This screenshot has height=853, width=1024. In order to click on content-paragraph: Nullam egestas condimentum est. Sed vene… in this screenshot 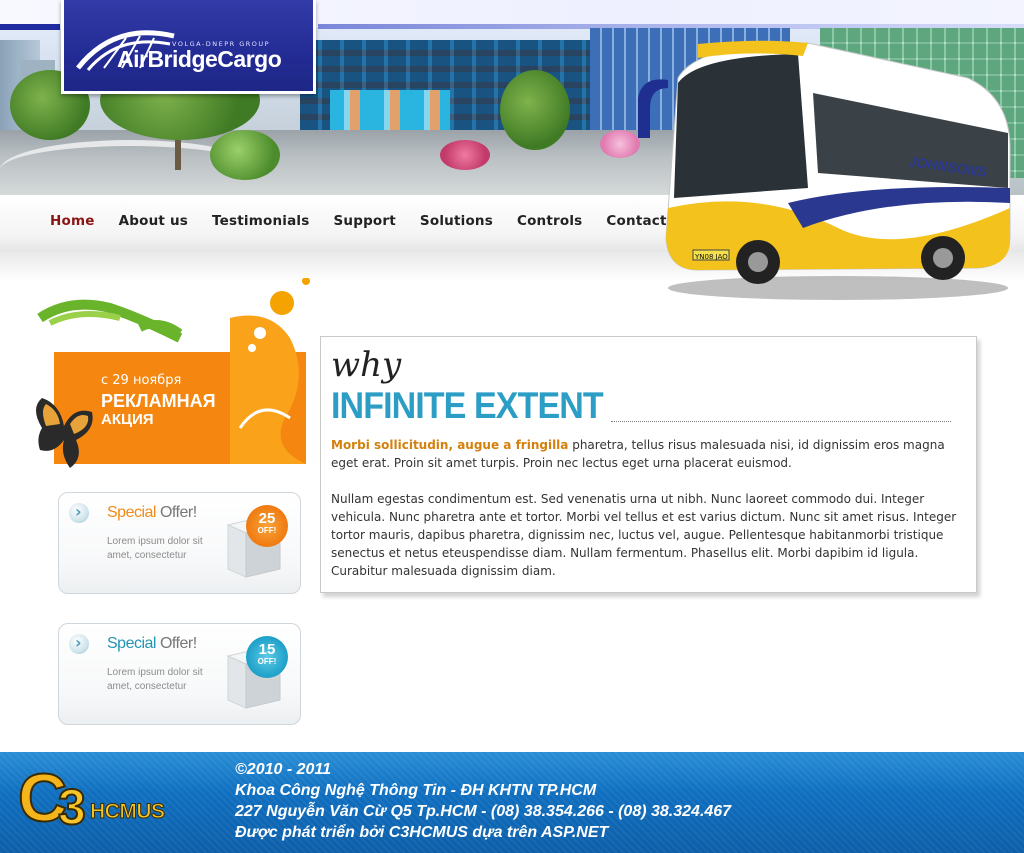, I will do `click(644, 535)`.